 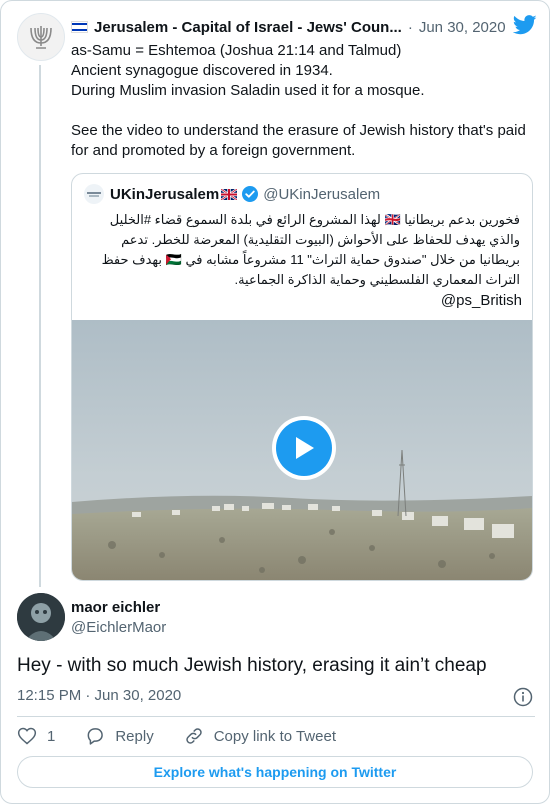 I want to click on quote-author-name: UKinJerusalem, so click(x=165, y=194).